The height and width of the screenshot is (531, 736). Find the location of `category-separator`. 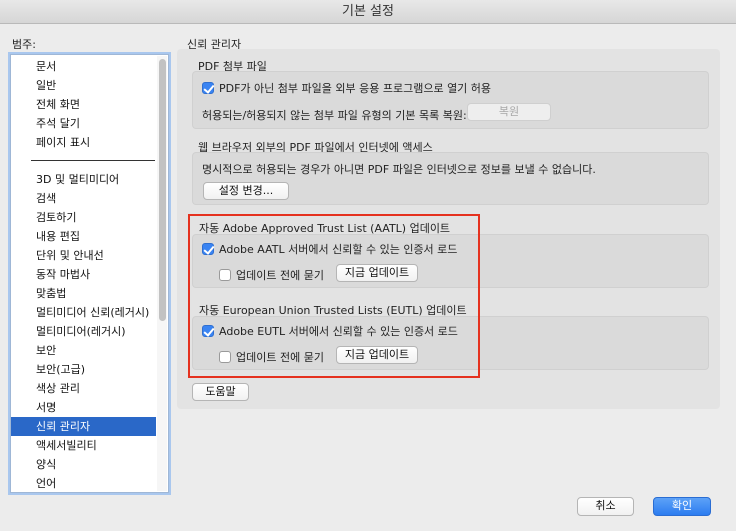

category-separator is located at coordinates (93, 160).